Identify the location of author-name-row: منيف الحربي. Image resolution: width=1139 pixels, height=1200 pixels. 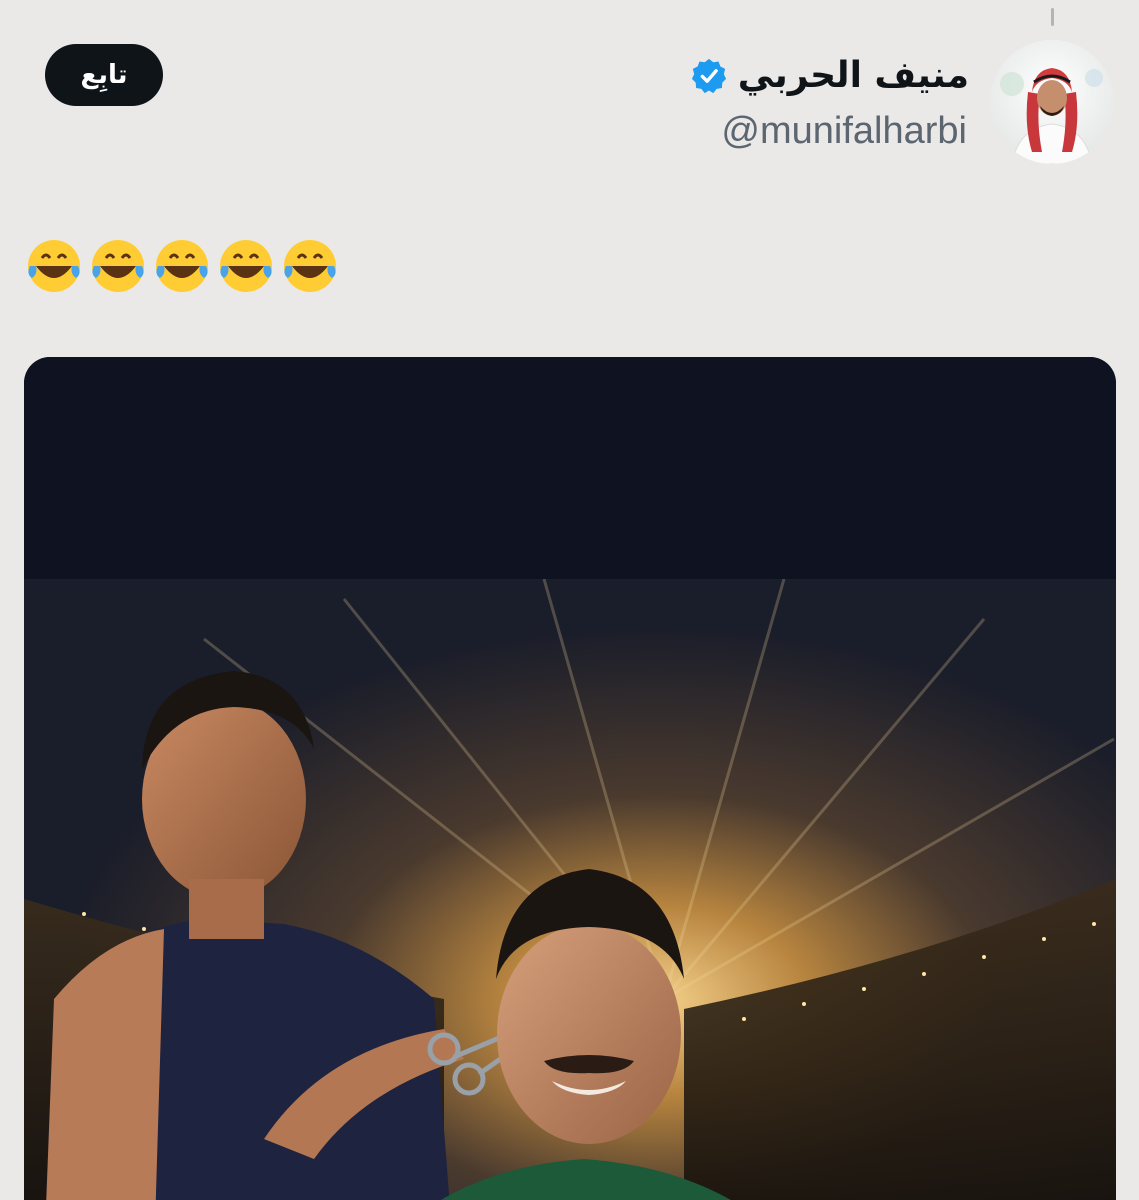
(829, 76).